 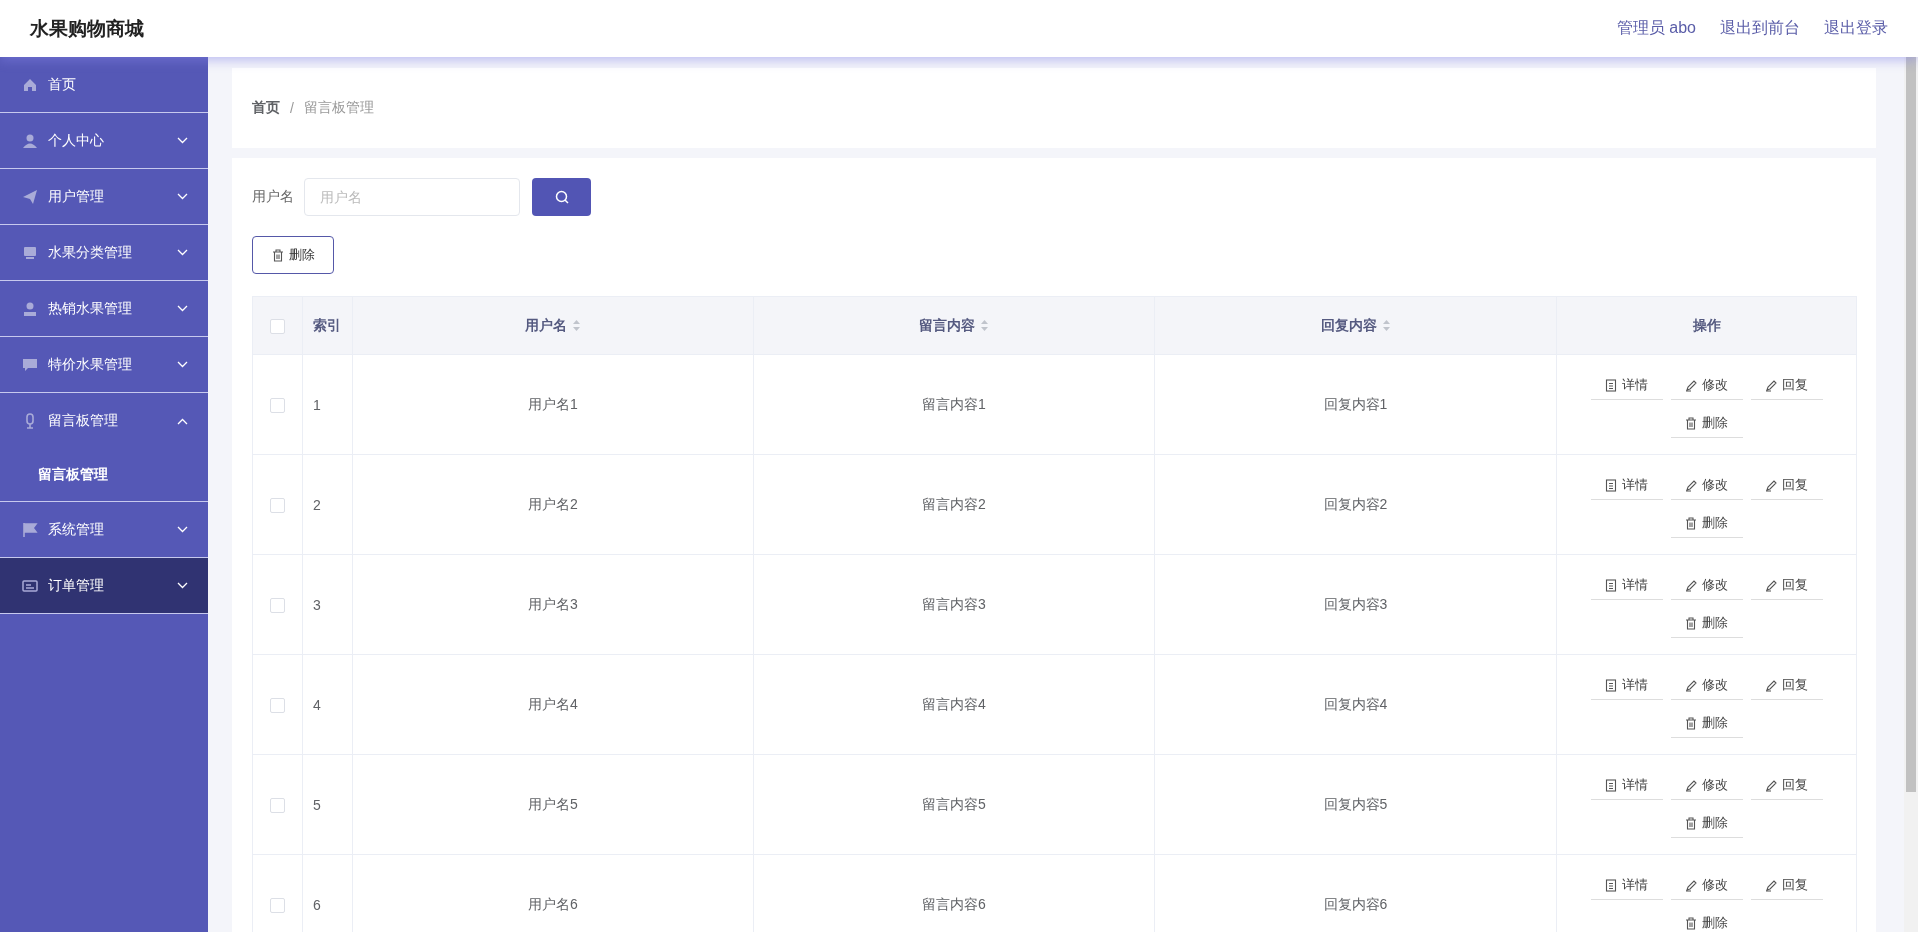 I want to click on table-cell: 留言内容4, so click(x=954, y=704).